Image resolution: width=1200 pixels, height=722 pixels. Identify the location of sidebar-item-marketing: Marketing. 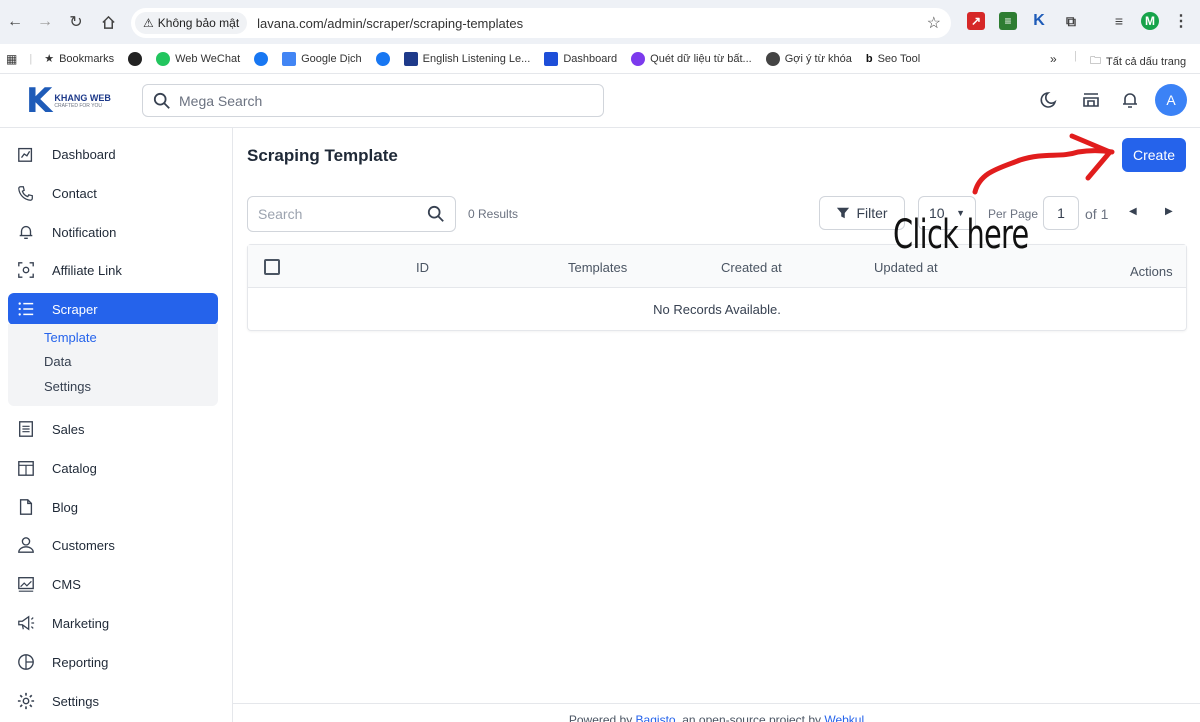
(113, 623).